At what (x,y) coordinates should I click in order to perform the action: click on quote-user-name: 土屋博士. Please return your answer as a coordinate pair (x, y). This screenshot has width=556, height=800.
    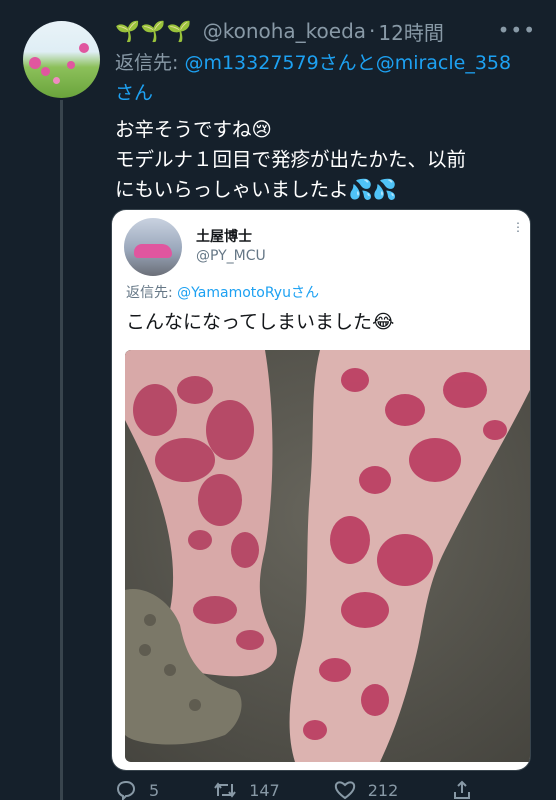
    Looking at the image, I should click on (224, 236).